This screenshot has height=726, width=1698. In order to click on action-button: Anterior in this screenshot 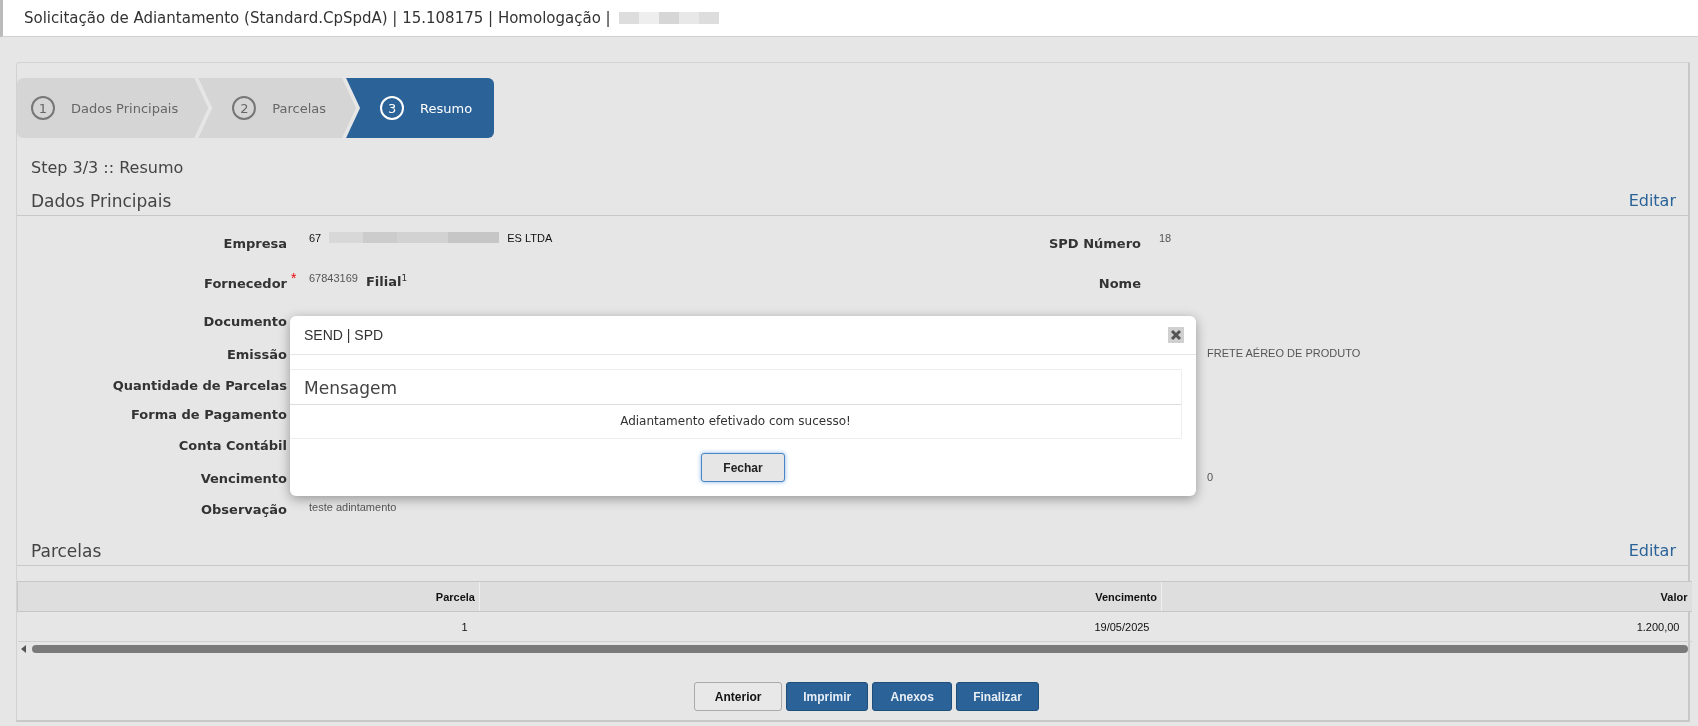, I will do `click(738, 696)`.